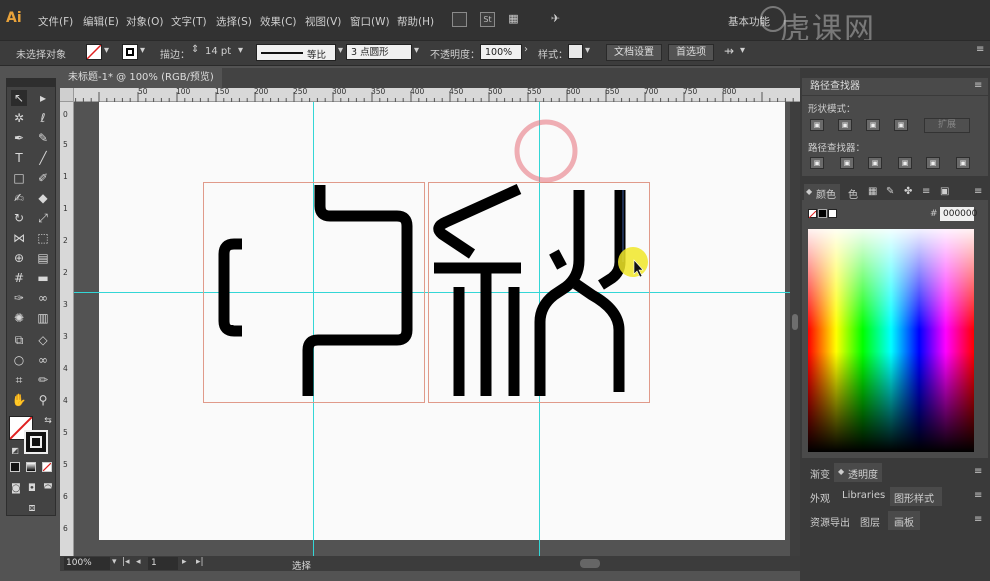  I want to click on column-graph-icon: ▥, so click(43, 318).